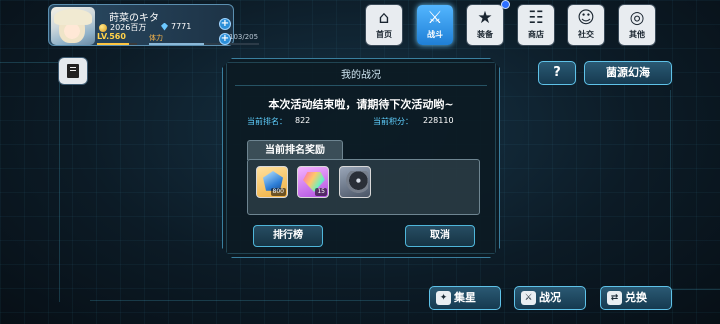 This screenshot has height=324, width=720. What do you see at coordinates (384, 18) in the screenshot?
I see `home-icon: ⌂` at bounding box center [384, 18].